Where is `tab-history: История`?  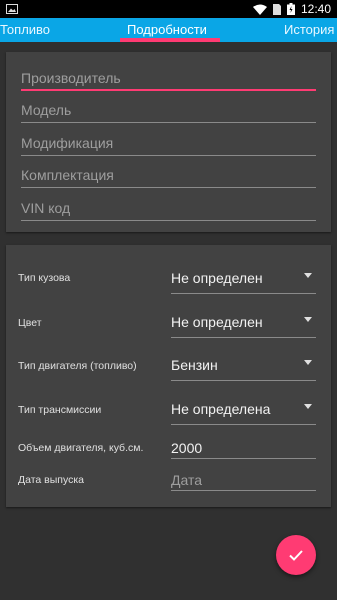
tab-history: История is located at coordinates (309, 30).